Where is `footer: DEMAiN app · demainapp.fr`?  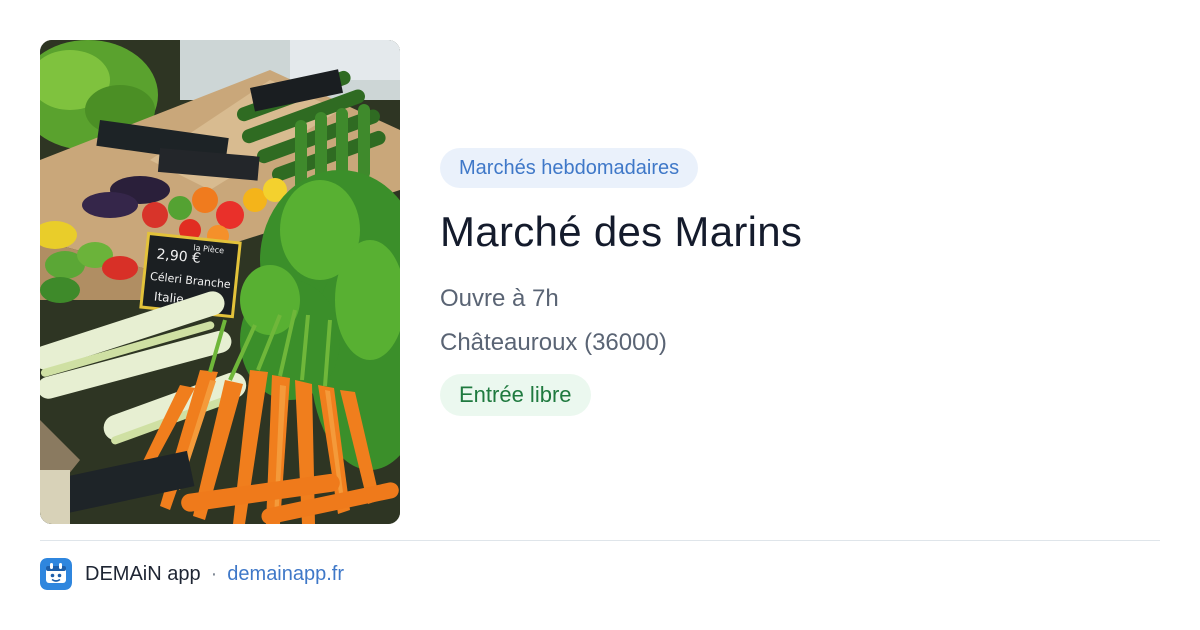 footer: DEMAiN app · demainapp.fr is located at coordinates (192, 574).